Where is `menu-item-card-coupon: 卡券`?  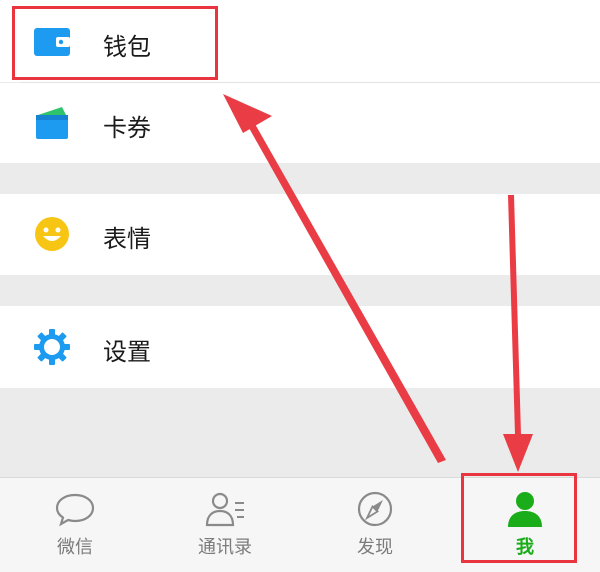 menu-item-card-coupon: 卡券 is located at coordinates (300, 123).